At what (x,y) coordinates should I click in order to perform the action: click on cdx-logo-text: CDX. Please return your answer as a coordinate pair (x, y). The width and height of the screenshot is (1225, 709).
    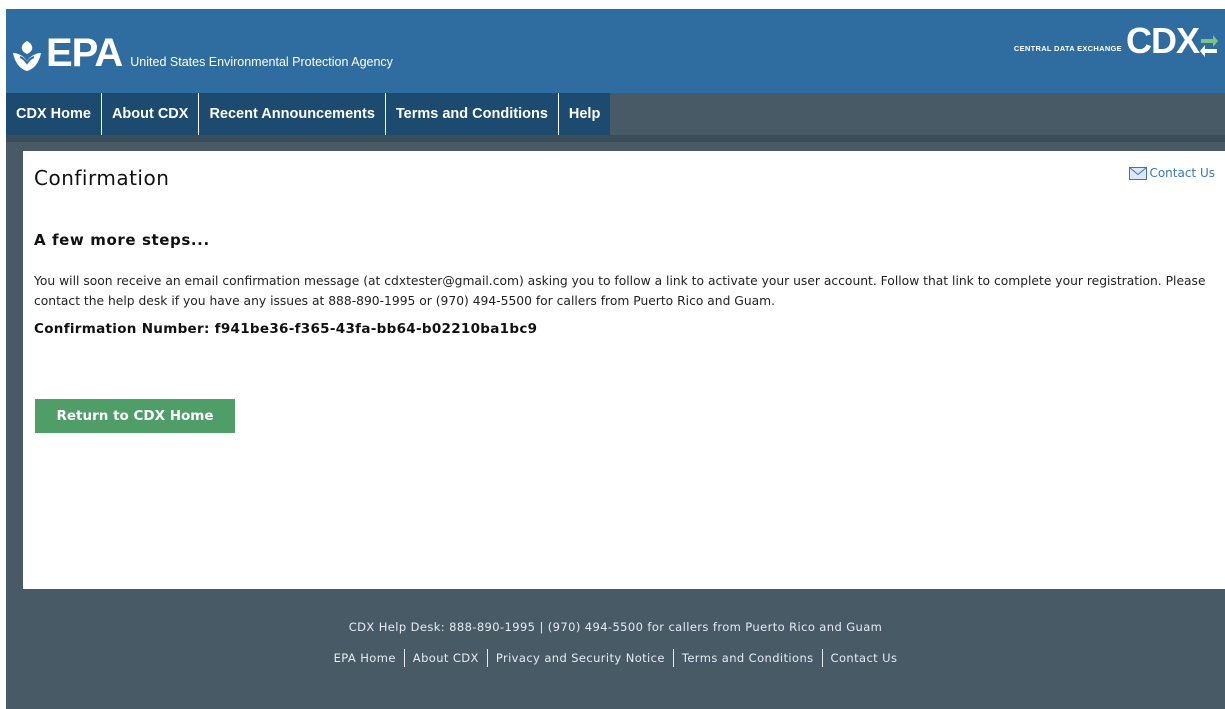
    Looking at the image, I should click on (1162, 40).